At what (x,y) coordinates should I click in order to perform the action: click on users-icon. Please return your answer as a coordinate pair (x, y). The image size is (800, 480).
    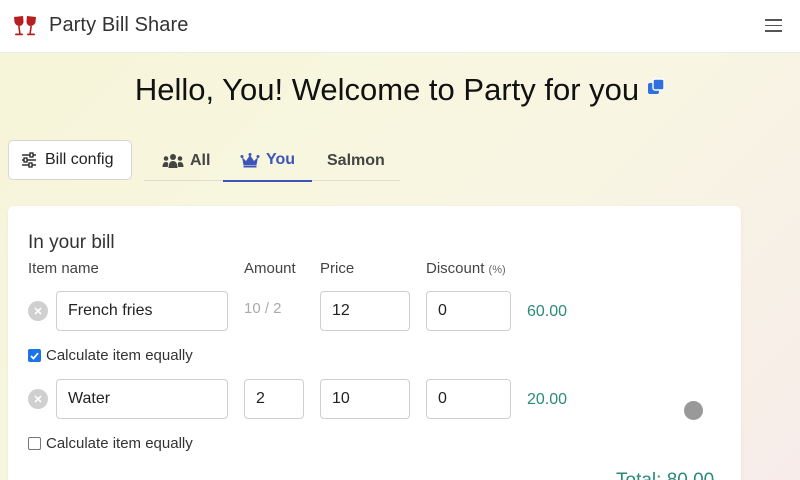
    Looking at the image, I should click on (173, 160).